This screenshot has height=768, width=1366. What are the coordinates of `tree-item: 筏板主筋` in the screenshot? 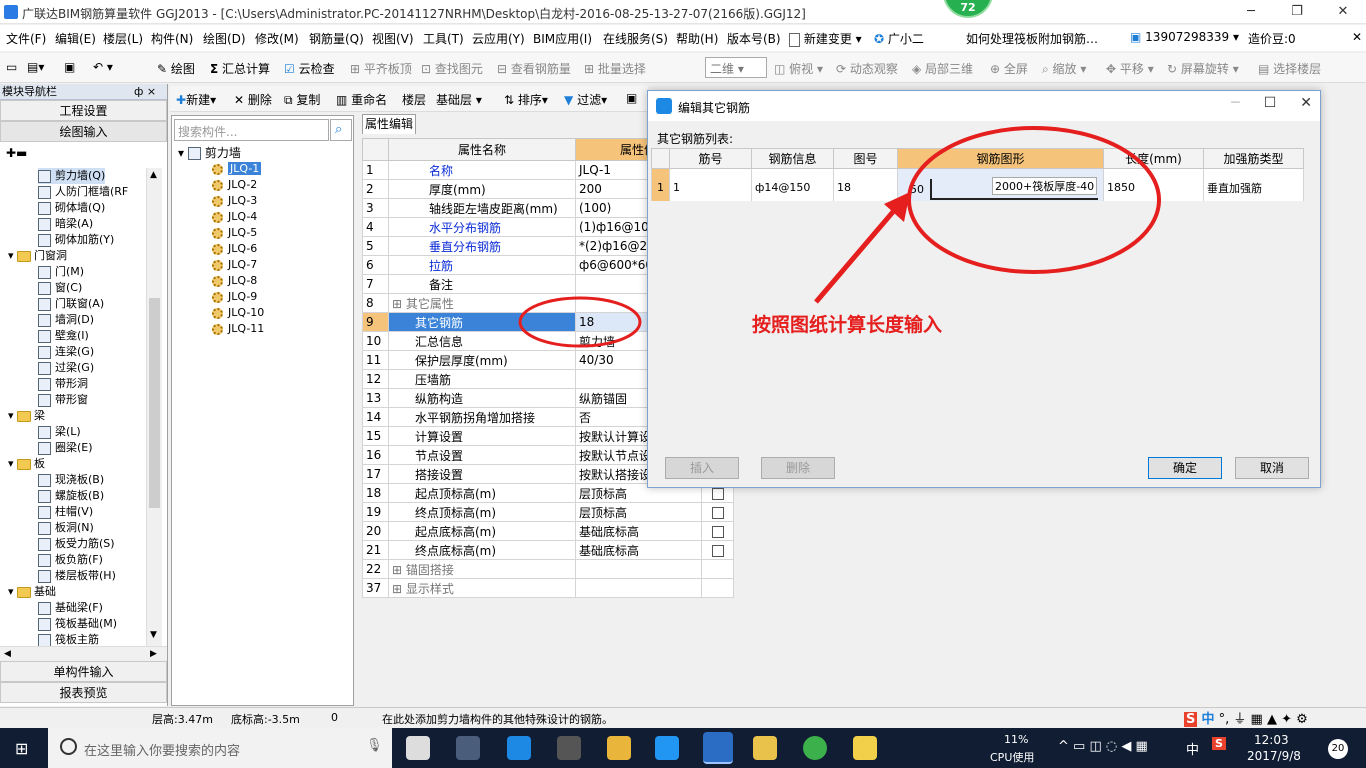 It's located at (68, 639).